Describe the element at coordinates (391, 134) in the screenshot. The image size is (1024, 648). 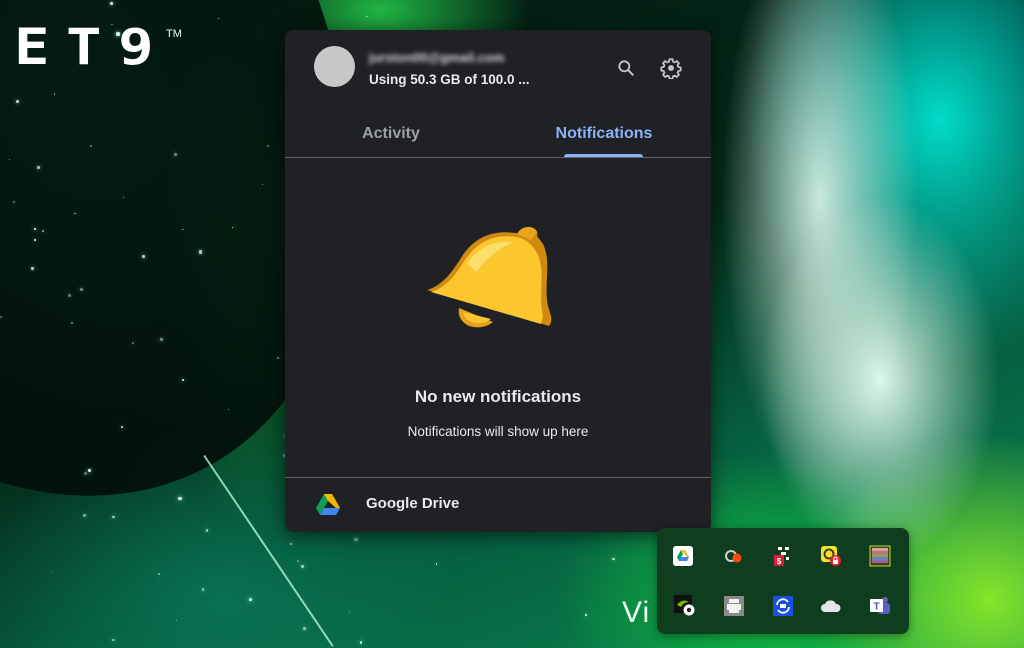
I see `tab-activity: Activity` at that location.